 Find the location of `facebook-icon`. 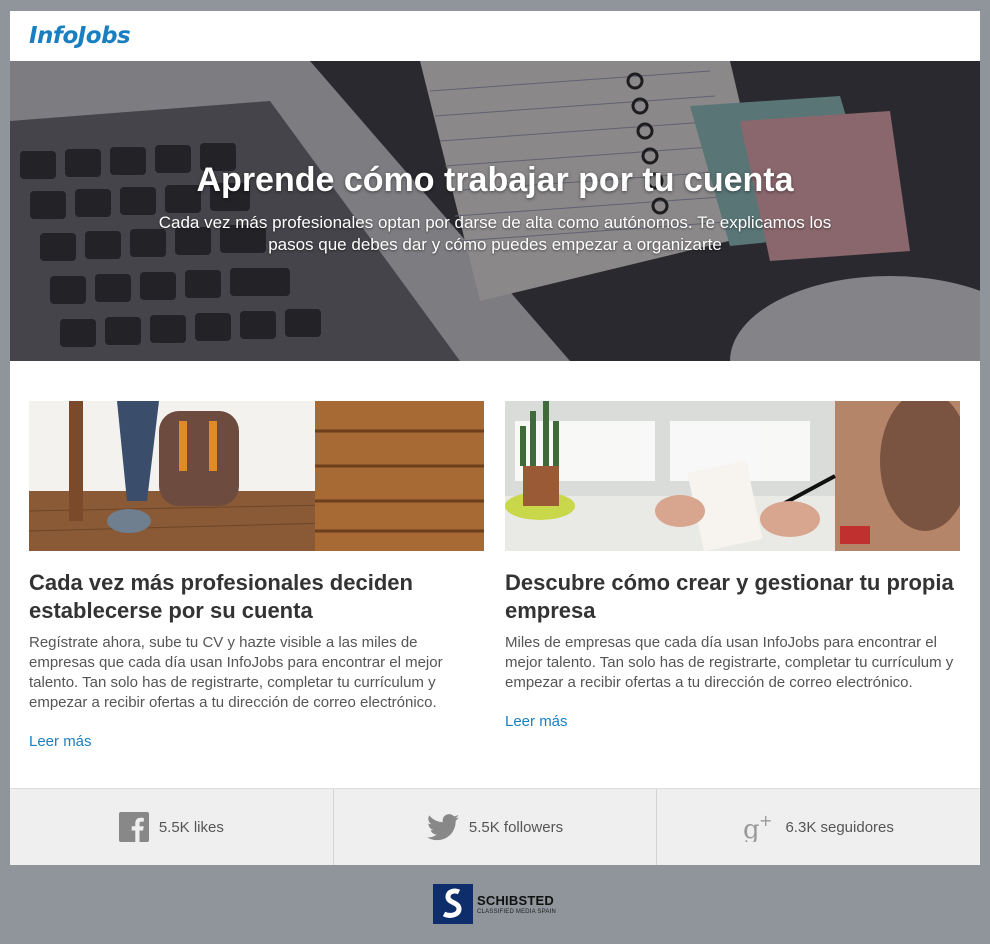

facebook-icon is located at coordinates (133, 827).